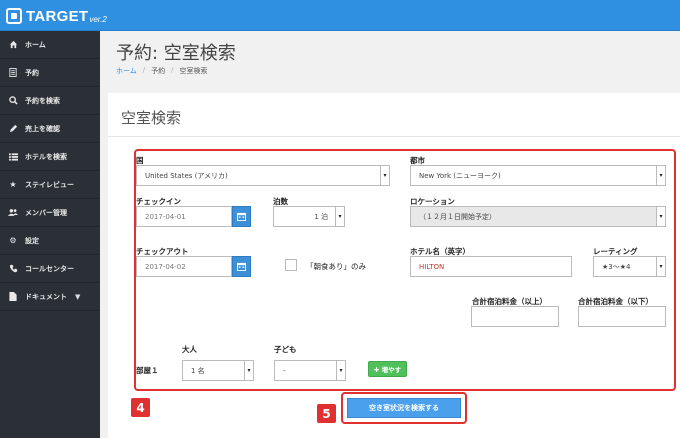  I want to click on city-value: New York (ニューヨーク), so click(460, 175).